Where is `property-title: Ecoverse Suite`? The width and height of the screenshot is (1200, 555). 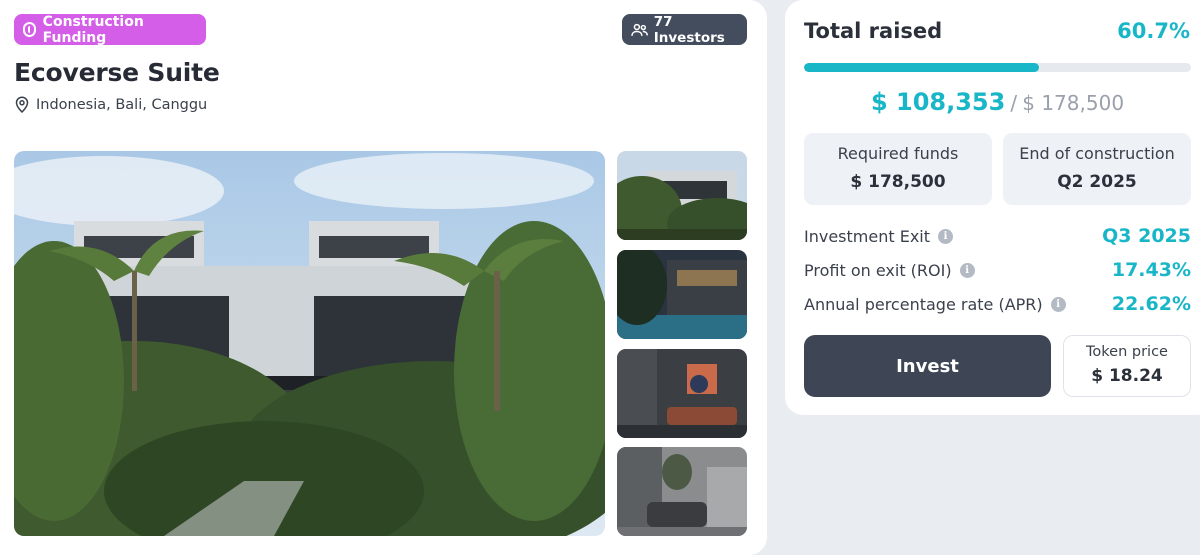
property-title: Ecoverse Suite is located at coordinates (117, 72).